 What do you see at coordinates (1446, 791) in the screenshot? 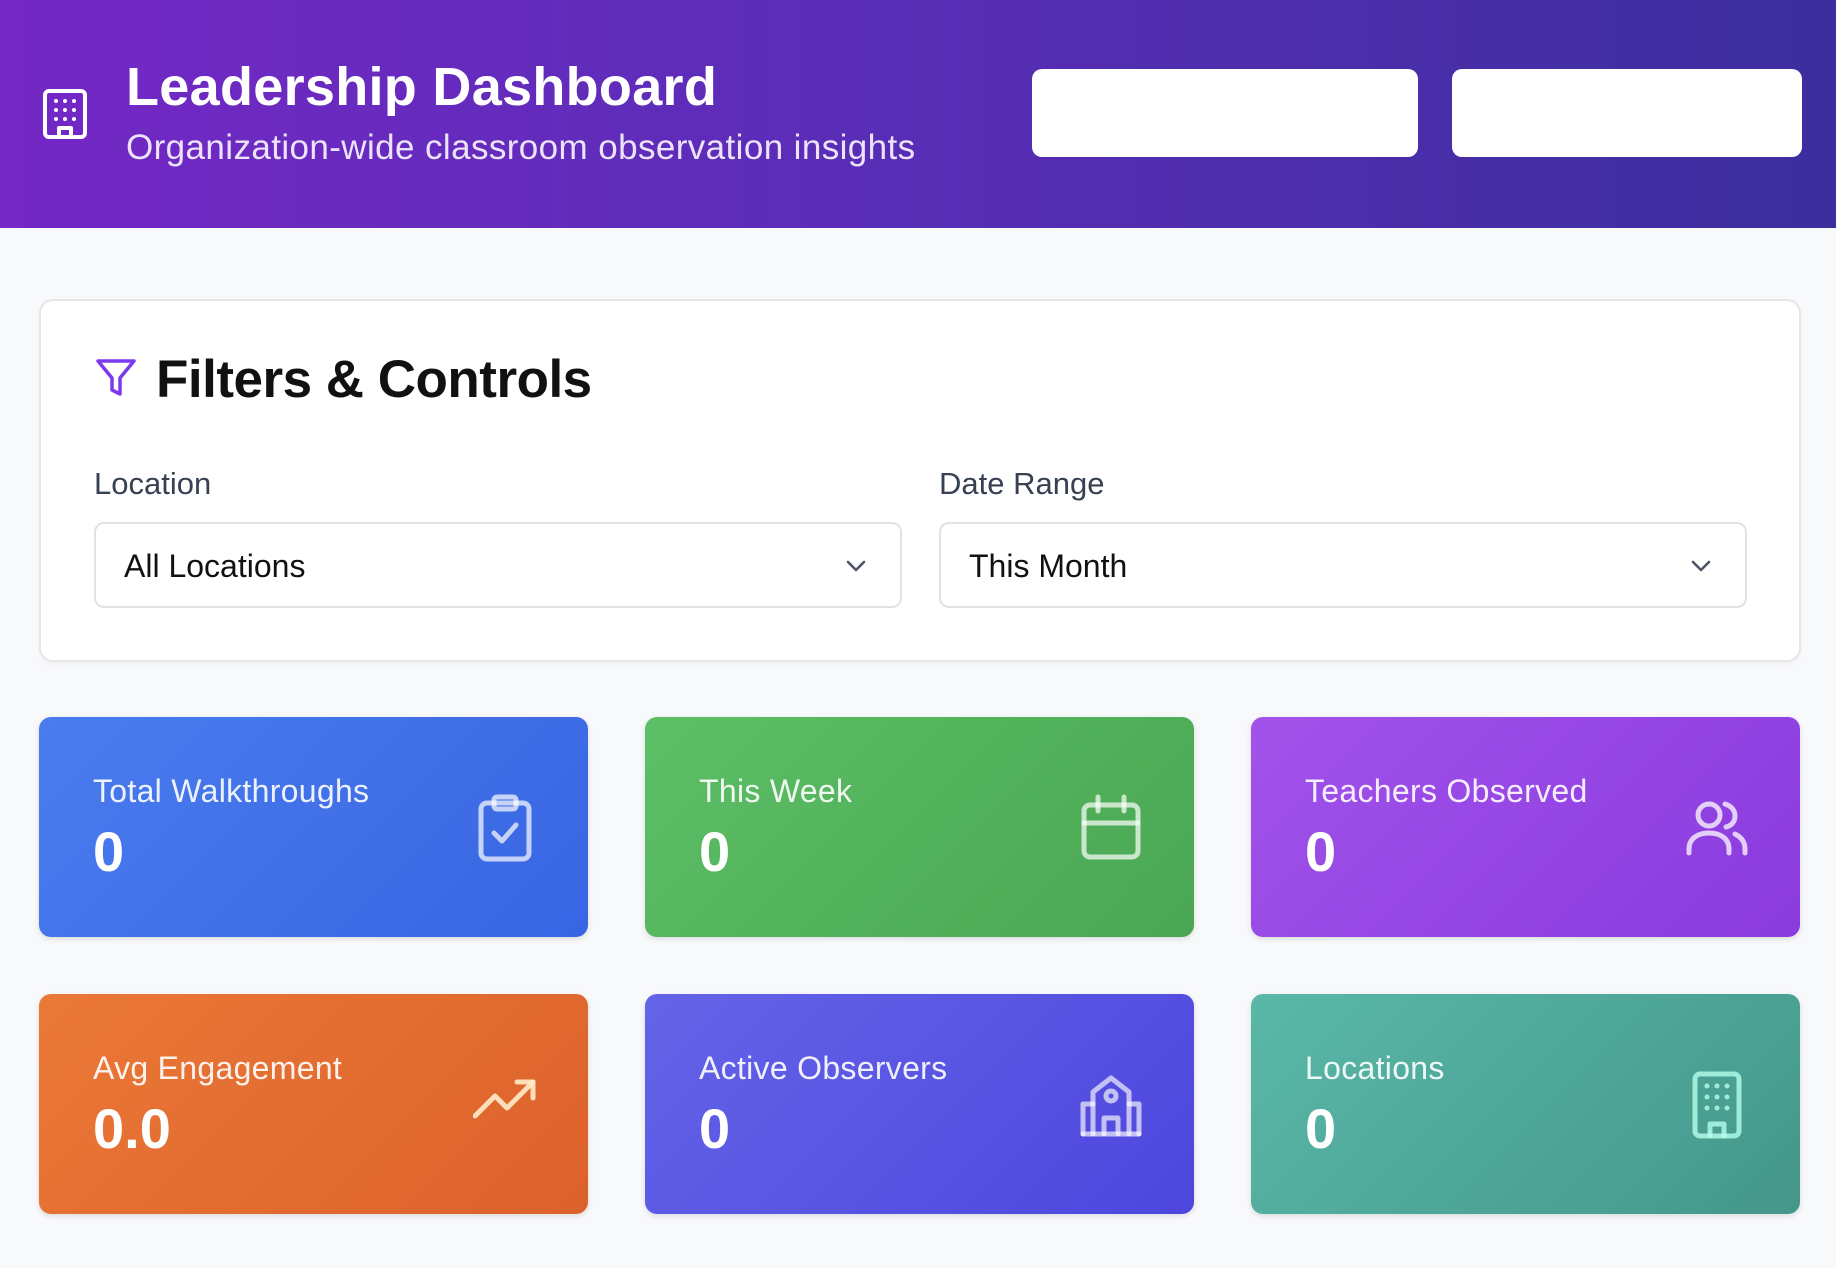
I see `stat-label: Teachers Observed` at bounding box center [1446, 791].